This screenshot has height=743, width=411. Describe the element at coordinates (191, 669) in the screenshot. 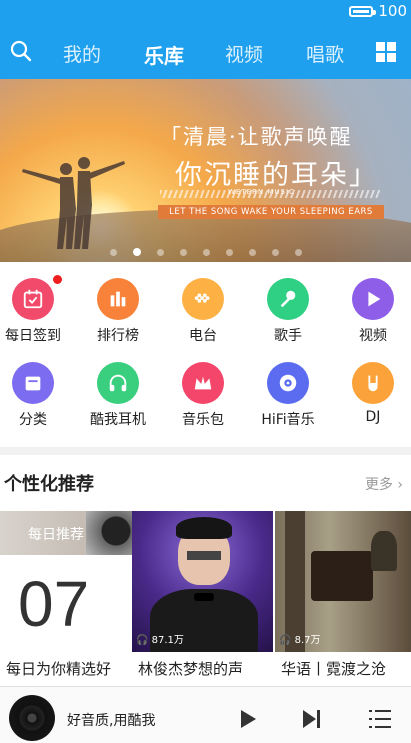

I see `card-caption: 林俊杰梦想的声` at that location.